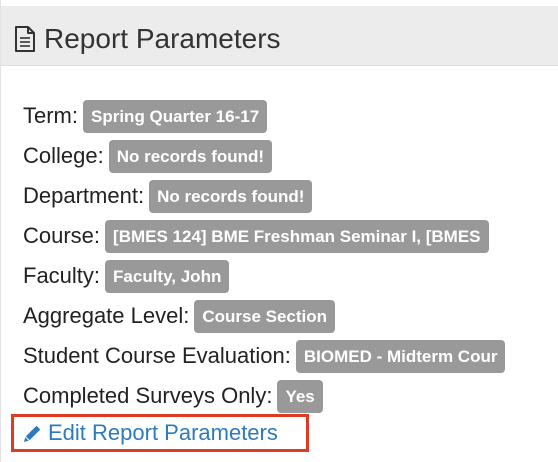 The width and height of the screenshot is (558, 462). Describe the element at coordinates (290, 276) in the screenshot. I see `param-row-faculty: Faculty: Faculty, John` at that location.